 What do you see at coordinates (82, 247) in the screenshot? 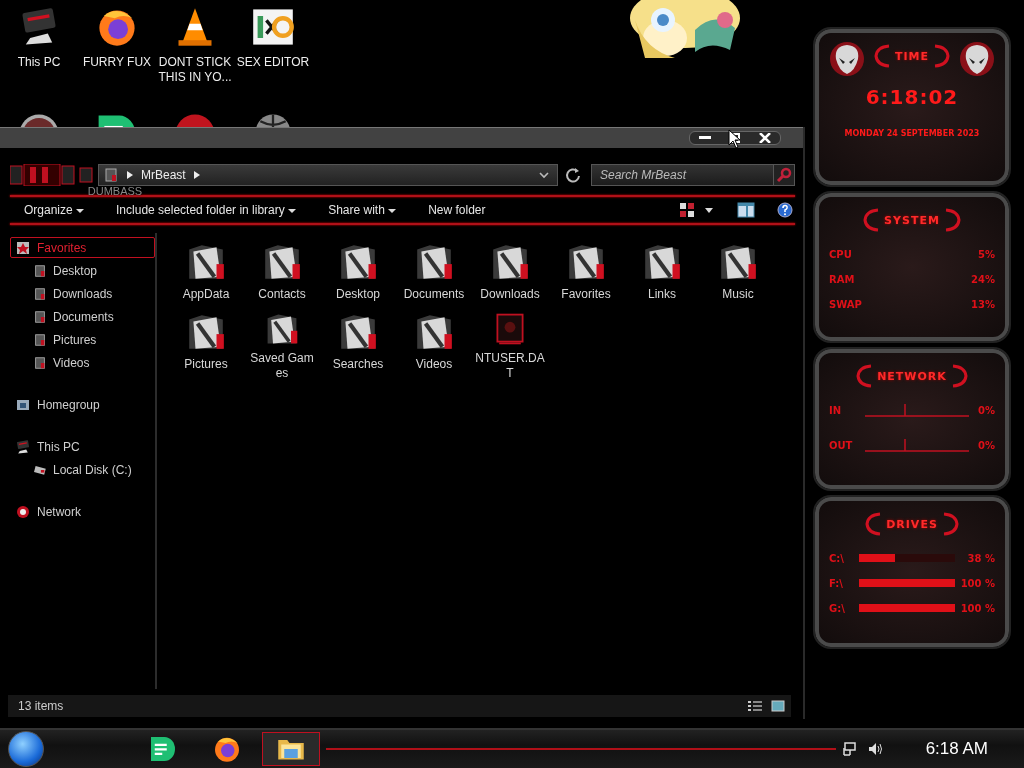
I see `nav-item: Favorites` at bounding box center [82, 247].